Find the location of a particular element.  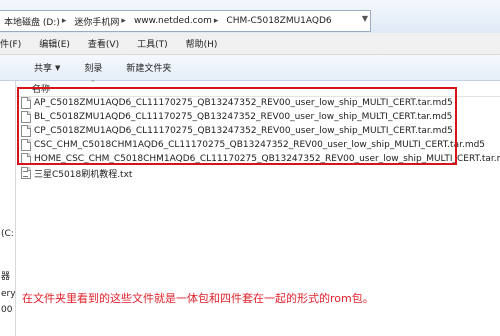

nav-item: 器 is located at coordinates (5, 275).